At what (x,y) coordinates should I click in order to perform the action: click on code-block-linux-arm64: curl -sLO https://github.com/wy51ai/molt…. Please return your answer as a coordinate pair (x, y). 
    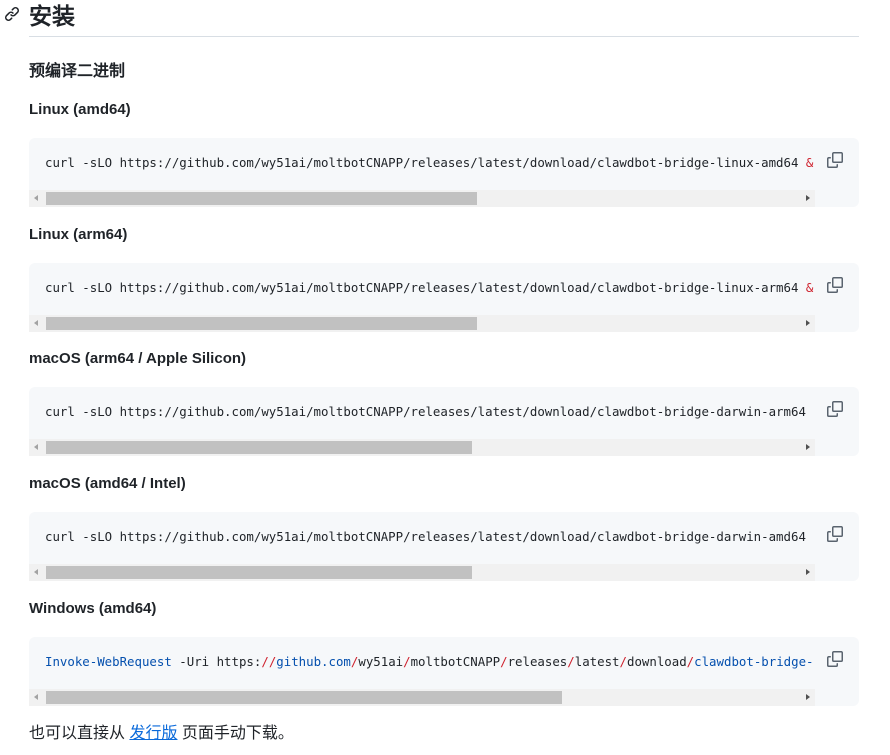
    Looking at the image, I should click on (444, 297).